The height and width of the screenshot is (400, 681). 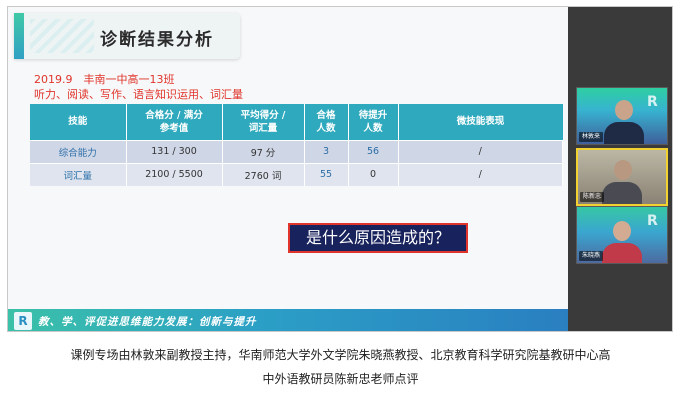 What do you see at coordinates (62, 36) in the screenshot?
I see `banner-pattern` at bounding box center [62, 36].